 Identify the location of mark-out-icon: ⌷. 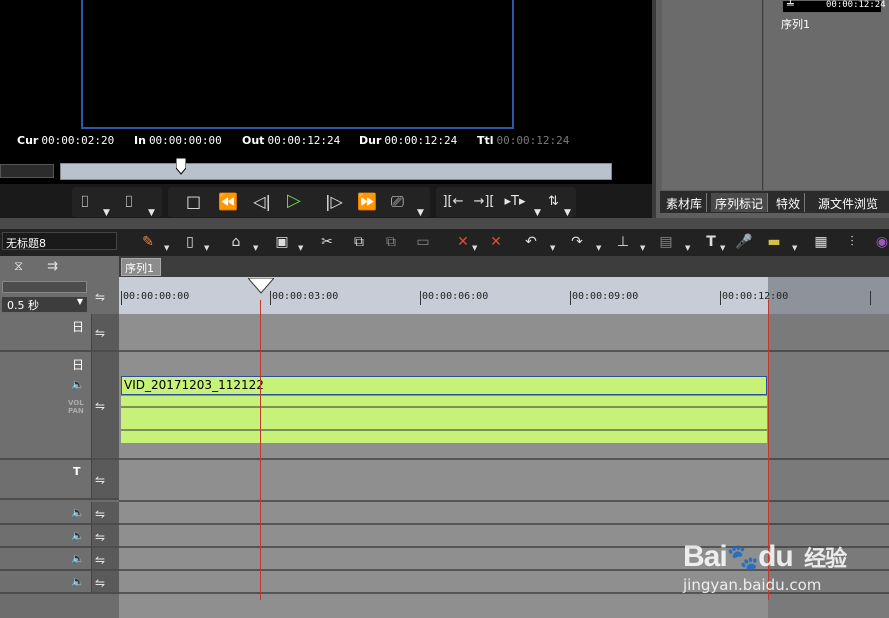
(129, 202).